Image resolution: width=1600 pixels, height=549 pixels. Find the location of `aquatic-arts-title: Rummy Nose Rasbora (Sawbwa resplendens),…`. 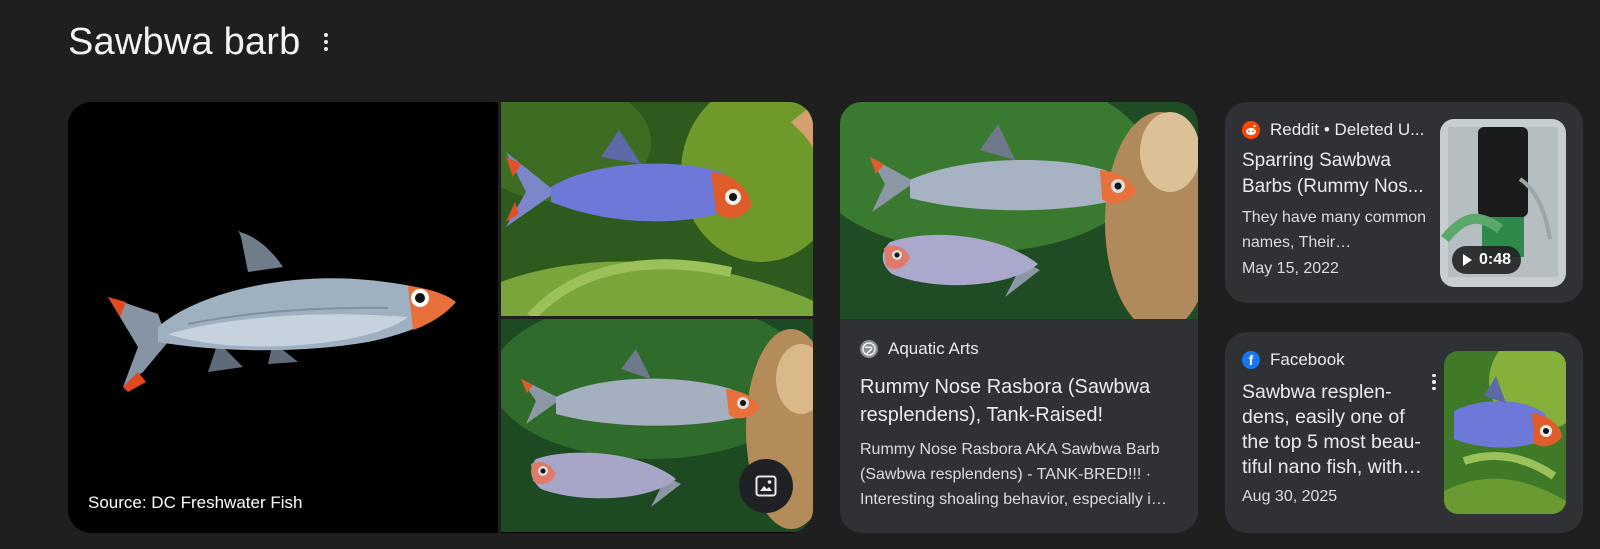

aquatic-arts-title: Rummy Nose Rasbora (Sawbwa resplendens),… is located at coordinates (1019, 401).